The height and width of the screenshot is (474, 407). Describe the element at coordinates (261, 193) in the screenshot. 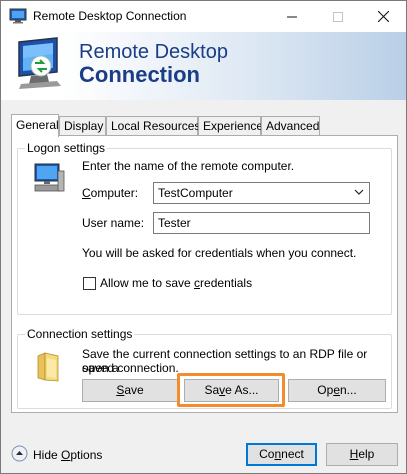

I see `computer-combobox: TestComputer` at that location.